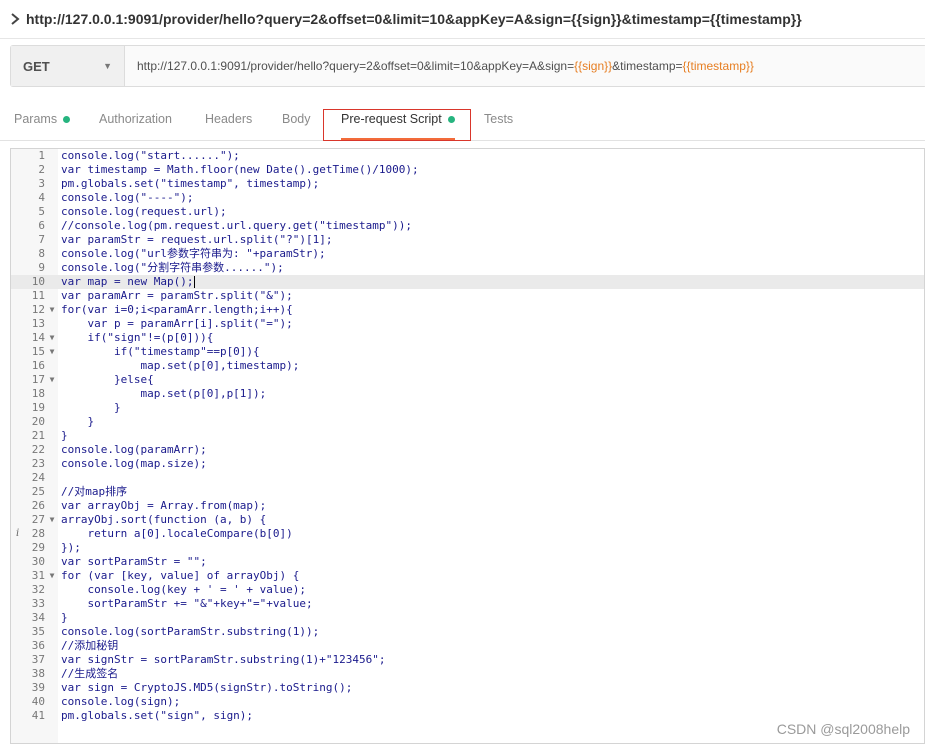 The height and width of the screenshot is (747, 925). What do you see at coordinates (467, 674) in the screenshot?
I see `code-line: 38 //生成签名` at bounding box center [467, 674].